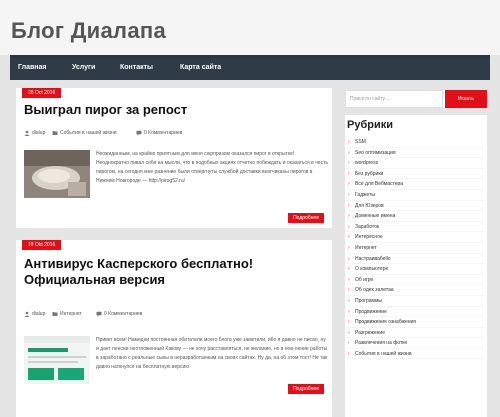 This screenshot has height=417, width=500. Describe the element at coordinates (372, 269) in the screenshot. I see `category-label: О компьютере` at that location.